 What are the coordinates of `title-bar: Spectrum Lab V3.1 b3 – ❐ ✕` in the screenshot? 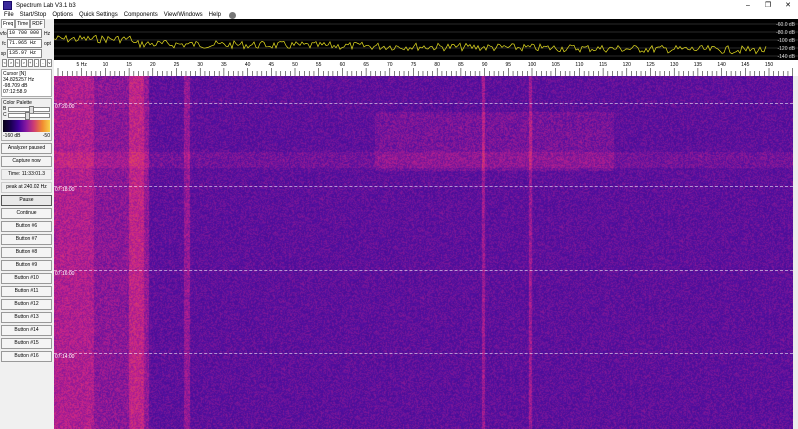 It's located at (399, 5).